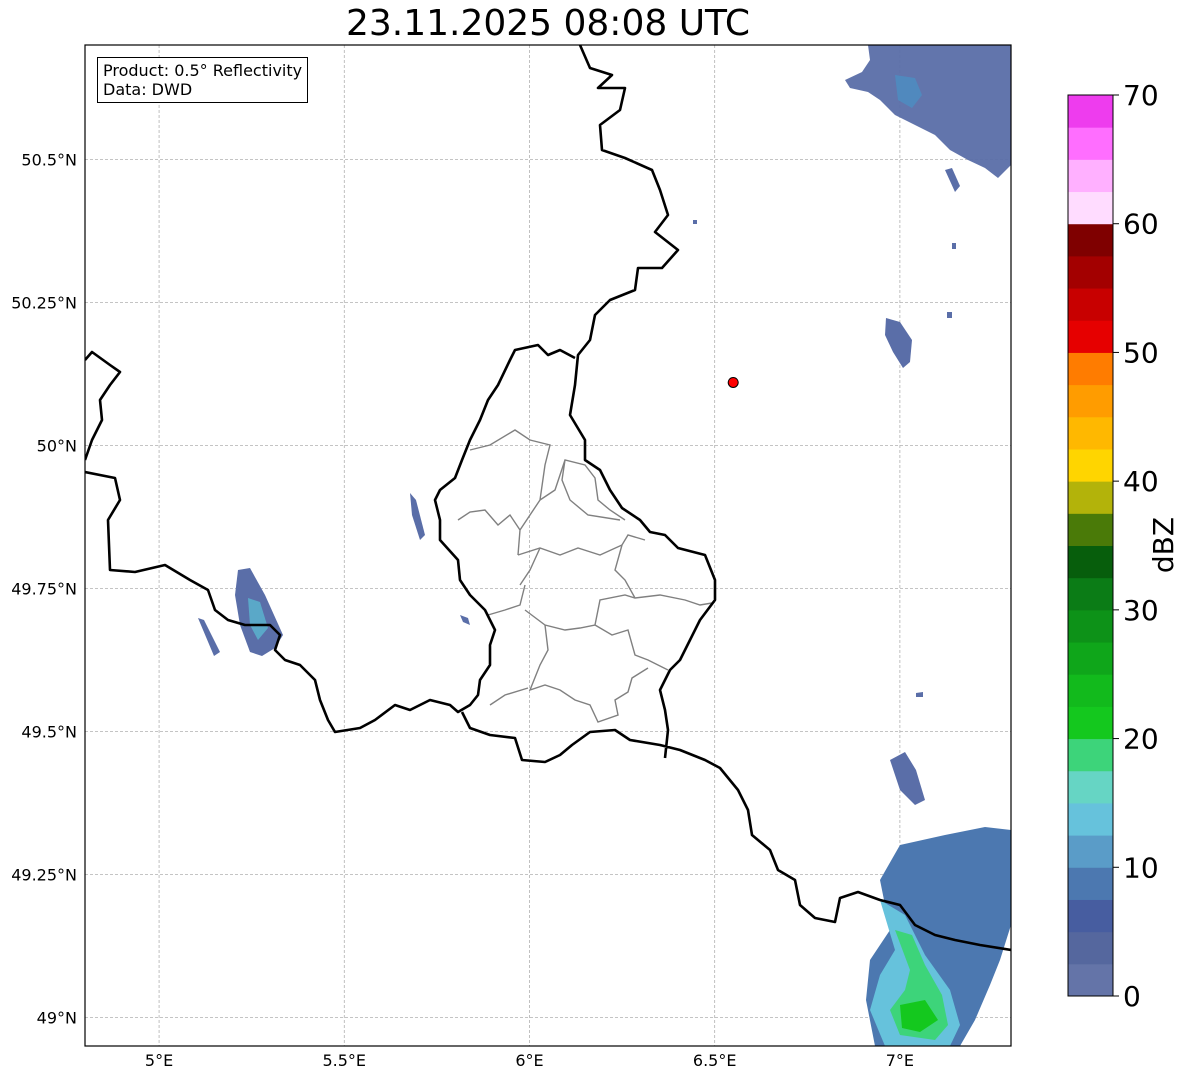 This screenshot has width=1202, height=1081. Describe the element at coordinates (1132, 996) in the screenshot. I see `colorbar-tick-label: 0` at that location.